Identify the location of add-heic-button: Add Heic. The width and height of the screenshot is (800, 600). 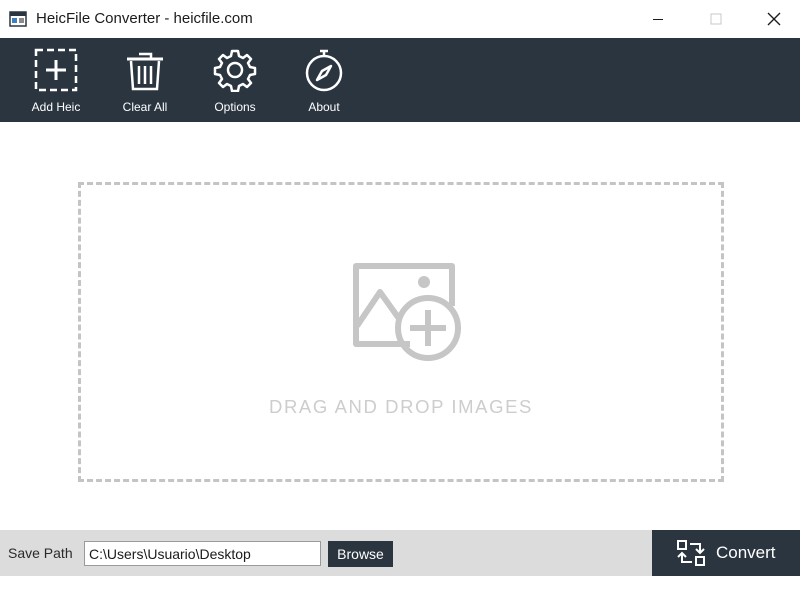
(56, 80).